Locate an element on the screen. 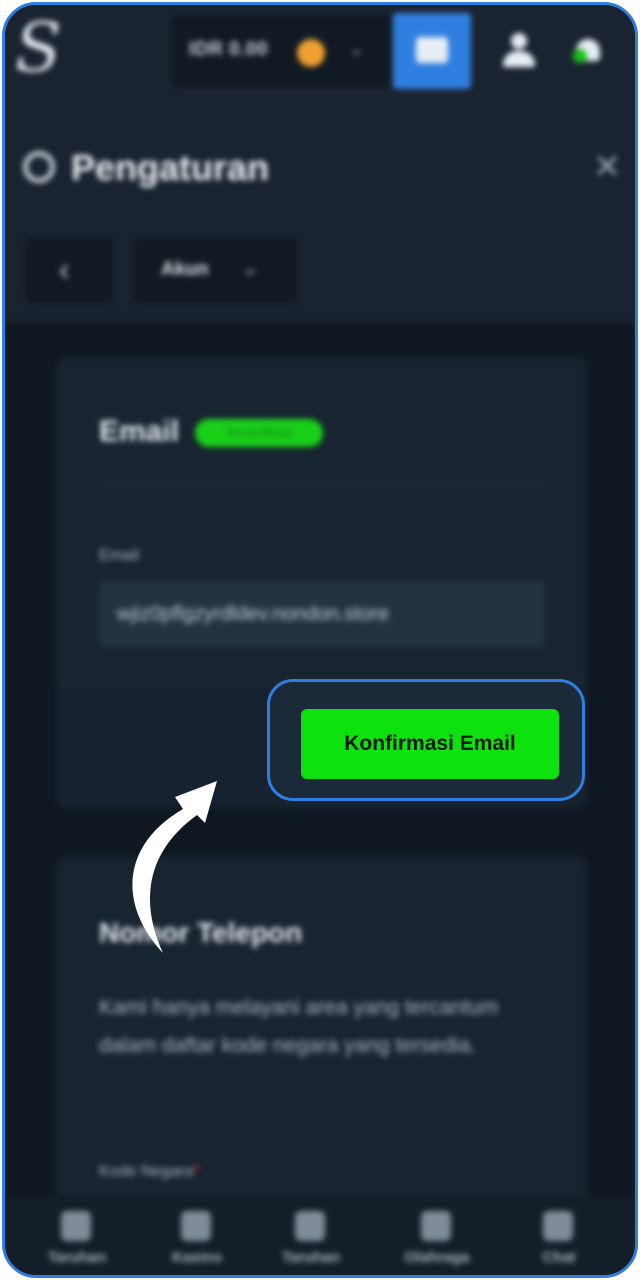  section-dropdown: Akun ⌄ is located at coordinates (215, 270).